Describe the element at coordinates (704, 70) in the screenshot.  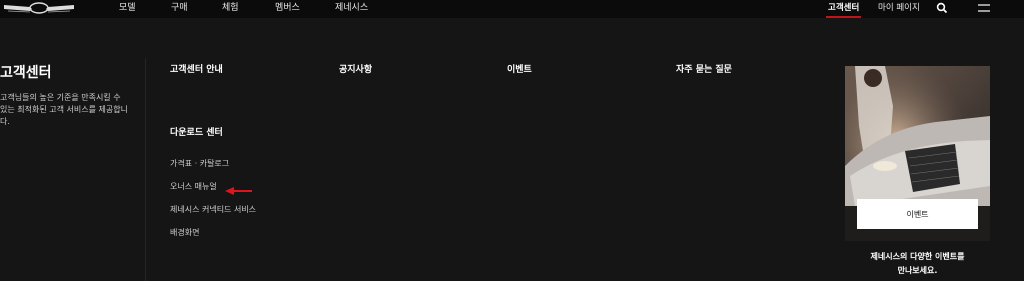
I see `menu-faq: 자주 묻는 질문` at that location.